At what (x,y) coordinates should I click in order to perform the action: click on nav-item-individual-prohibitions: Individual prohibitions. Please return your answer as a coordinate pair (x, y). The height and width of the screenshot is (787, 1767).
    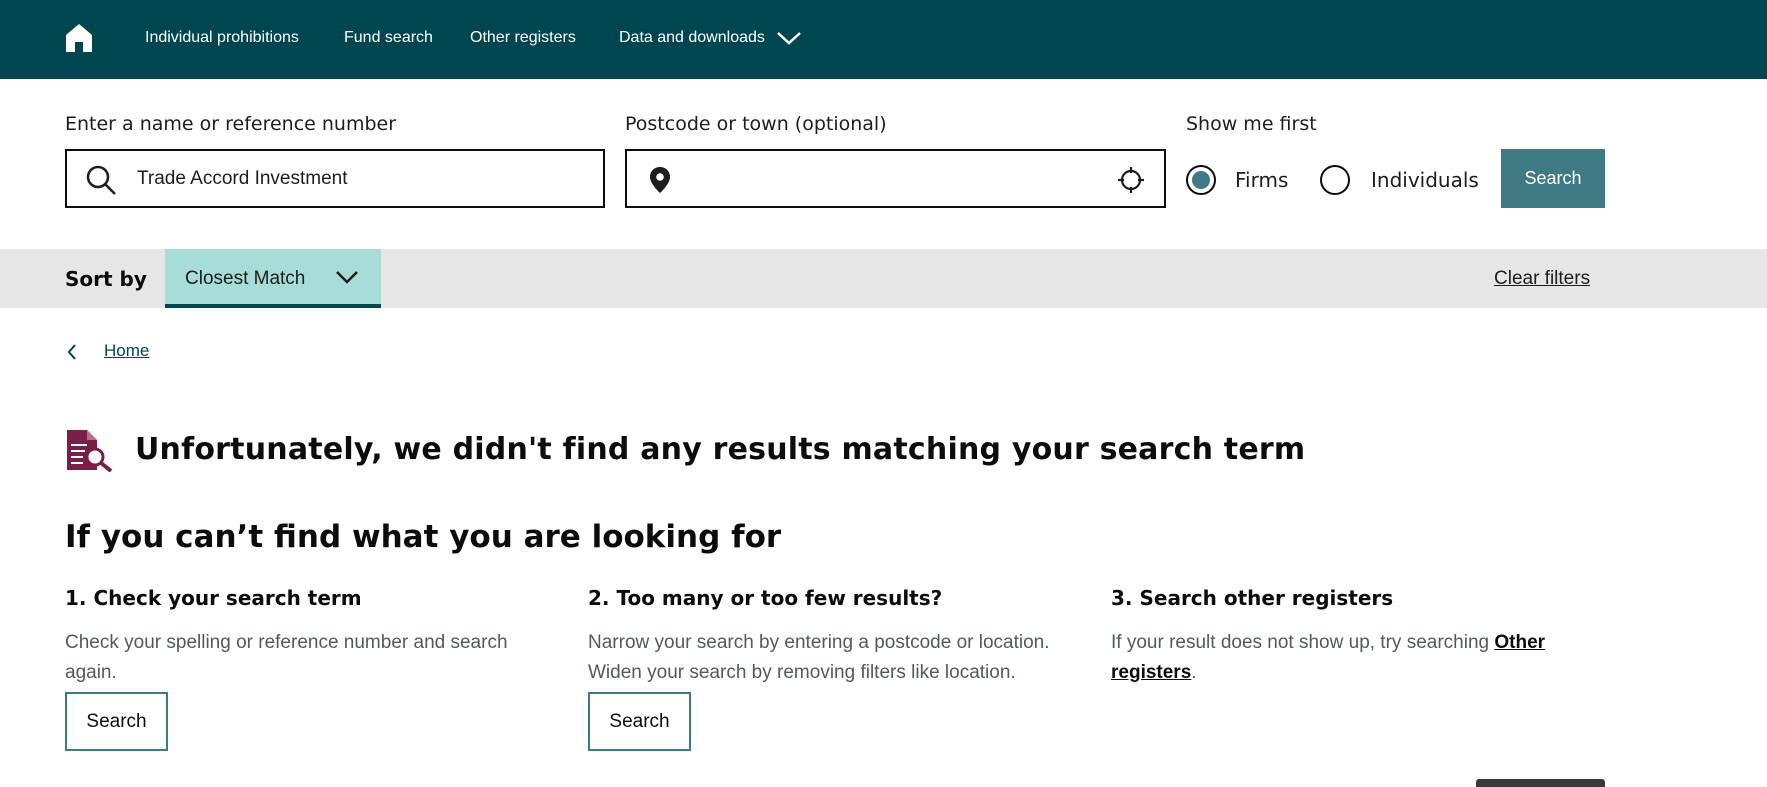
    Looking at the image, I should click on (222, 38).